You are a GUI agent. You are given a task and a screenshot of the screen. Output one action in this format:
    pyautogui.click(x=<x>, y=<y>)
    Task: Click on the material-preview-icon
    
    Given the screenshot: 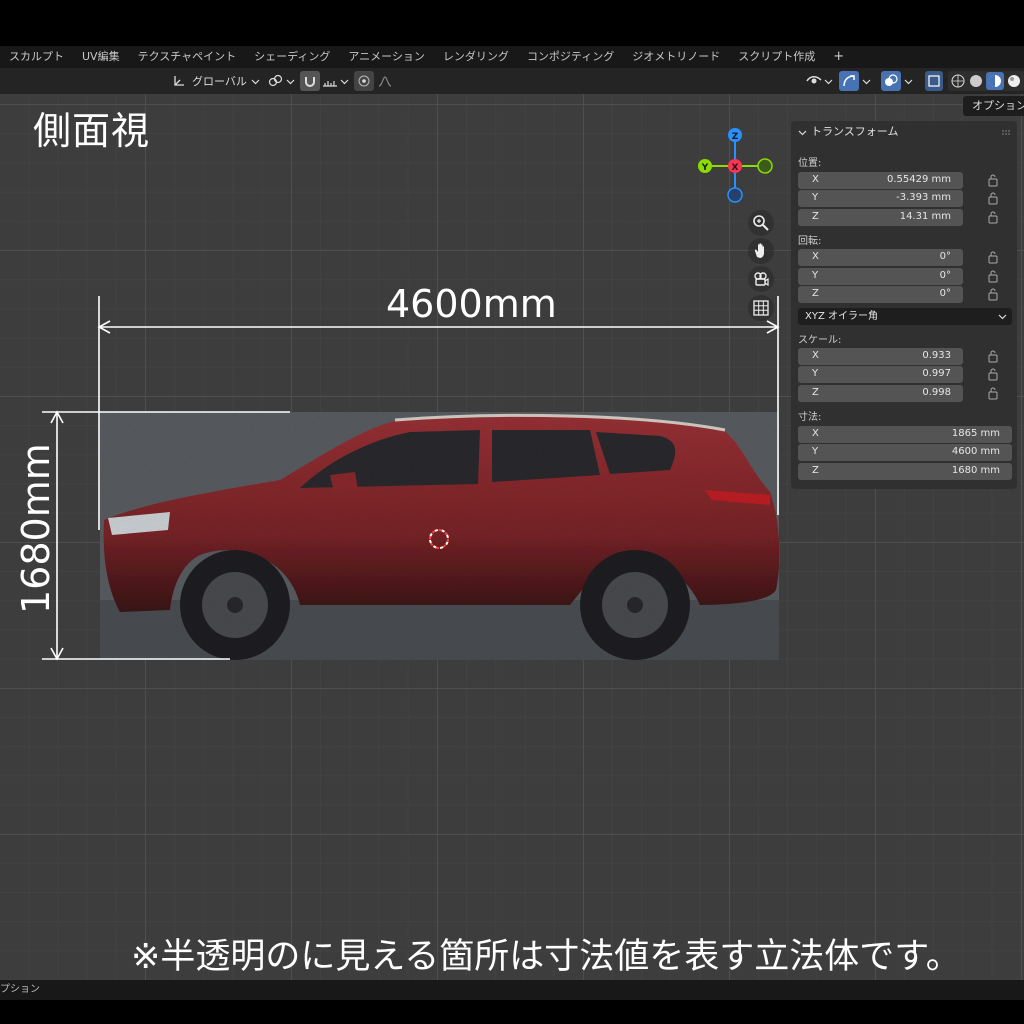 What is the action you would take?
    pyautogui.click(x=995, y=81)
    